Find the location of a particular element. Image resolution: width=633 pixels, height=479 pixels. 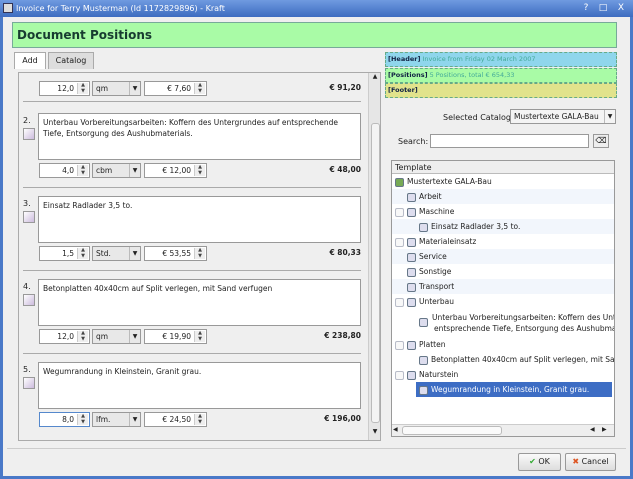

tree-item-folder: Service is located at coordinates (503, 256).